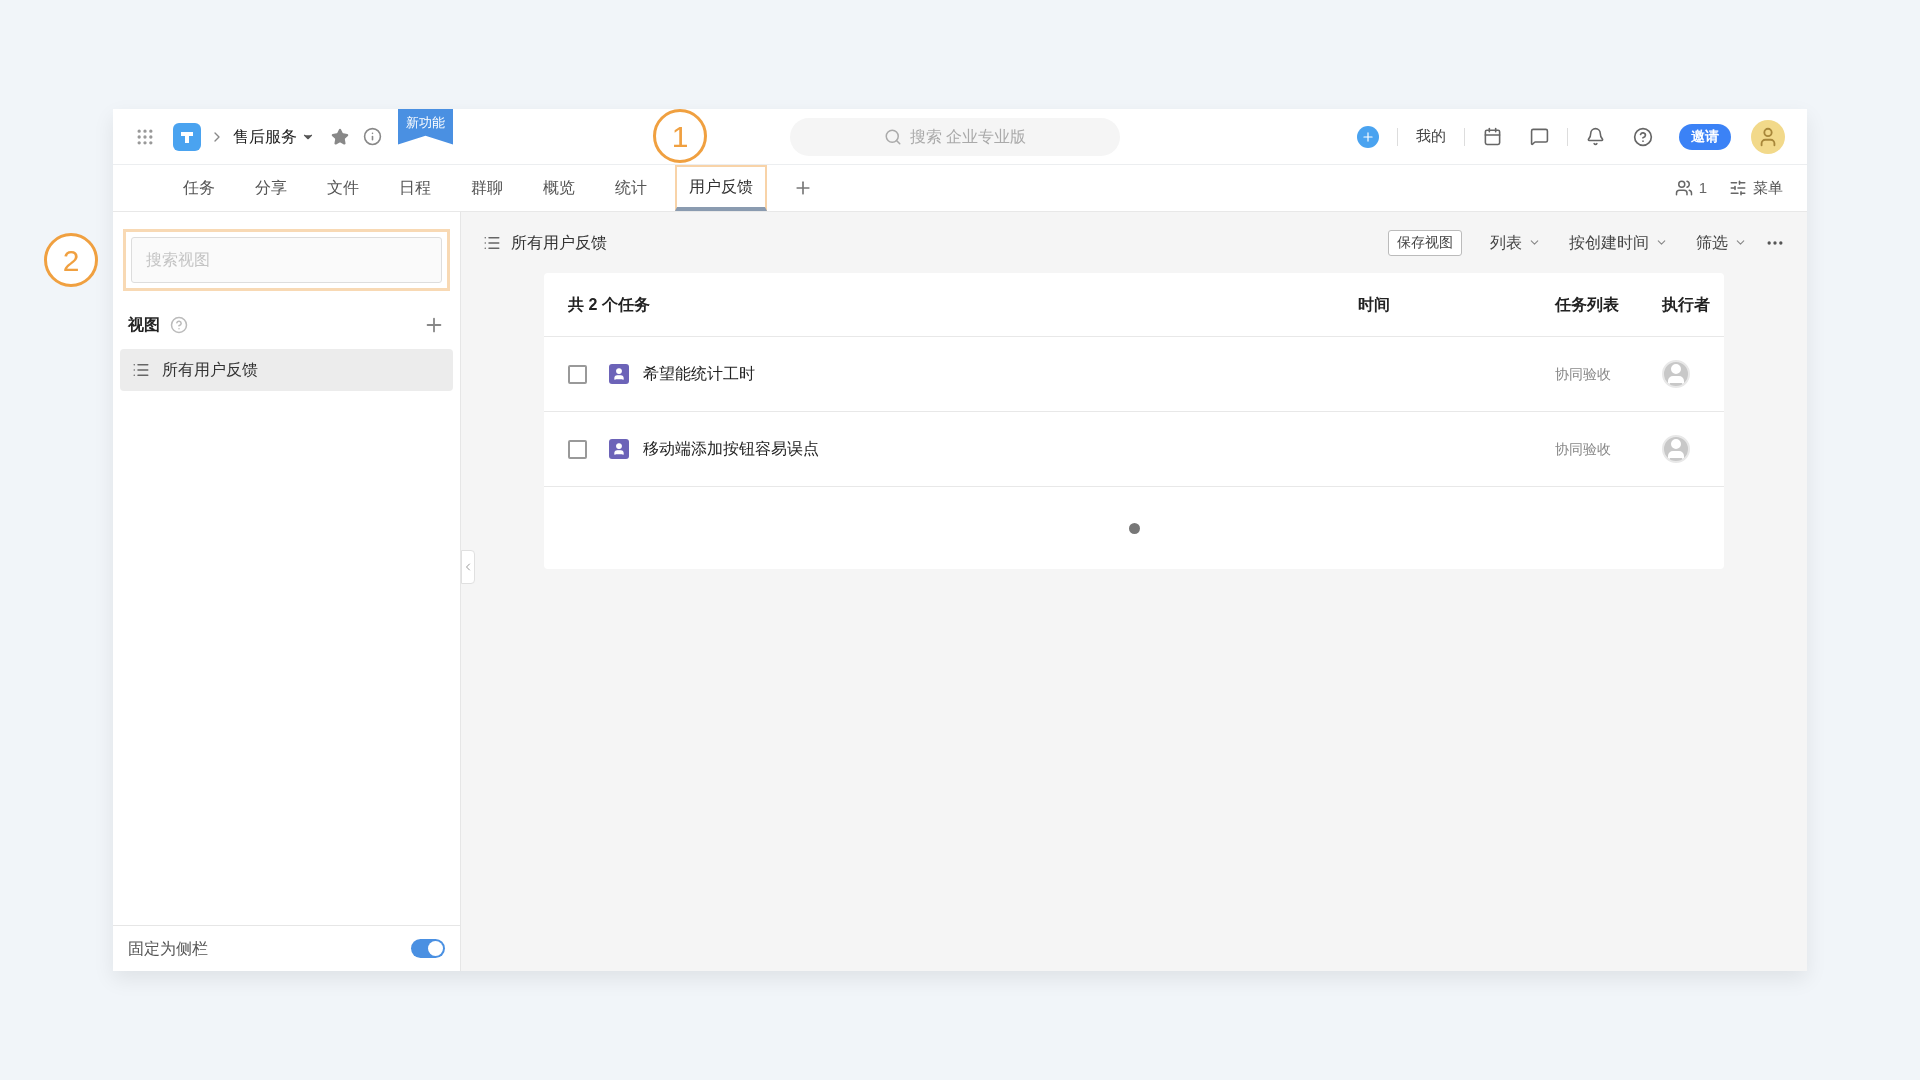 This screenshot has height=1080, width=1920. What do you see at coordinates (631, 188) in the screenshot?
I see `tab: 统计` at bounding box center [631, 188].